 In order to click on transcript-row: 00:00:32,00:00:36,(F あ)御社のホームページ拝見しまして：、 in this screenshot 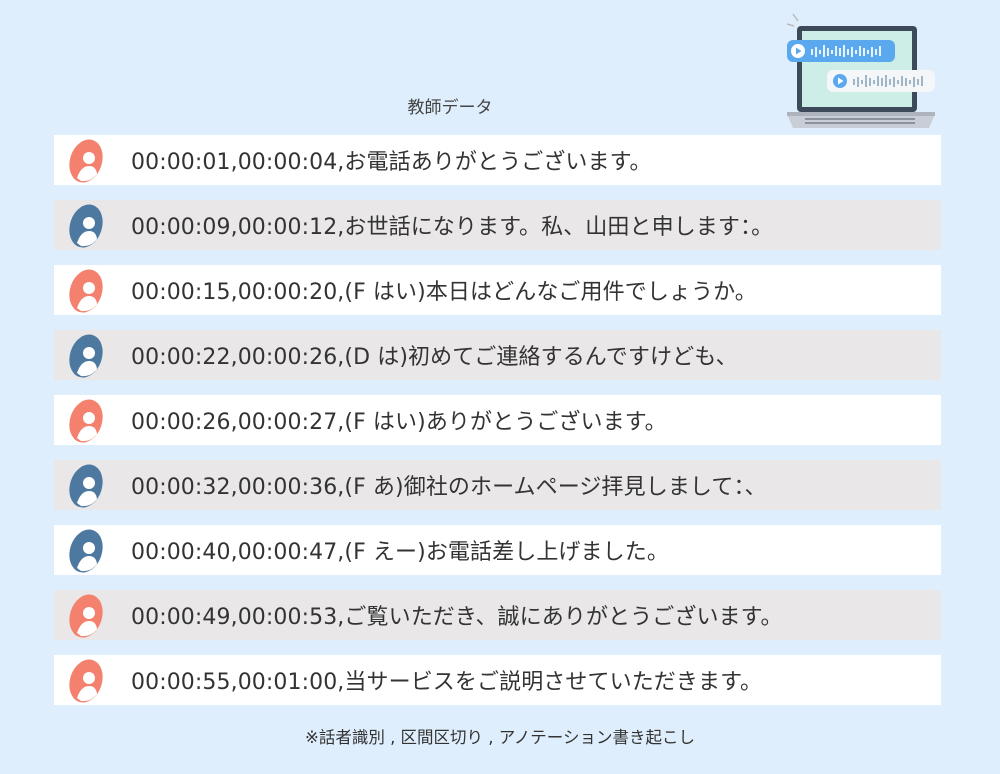, I will do `click(497, 485)`.